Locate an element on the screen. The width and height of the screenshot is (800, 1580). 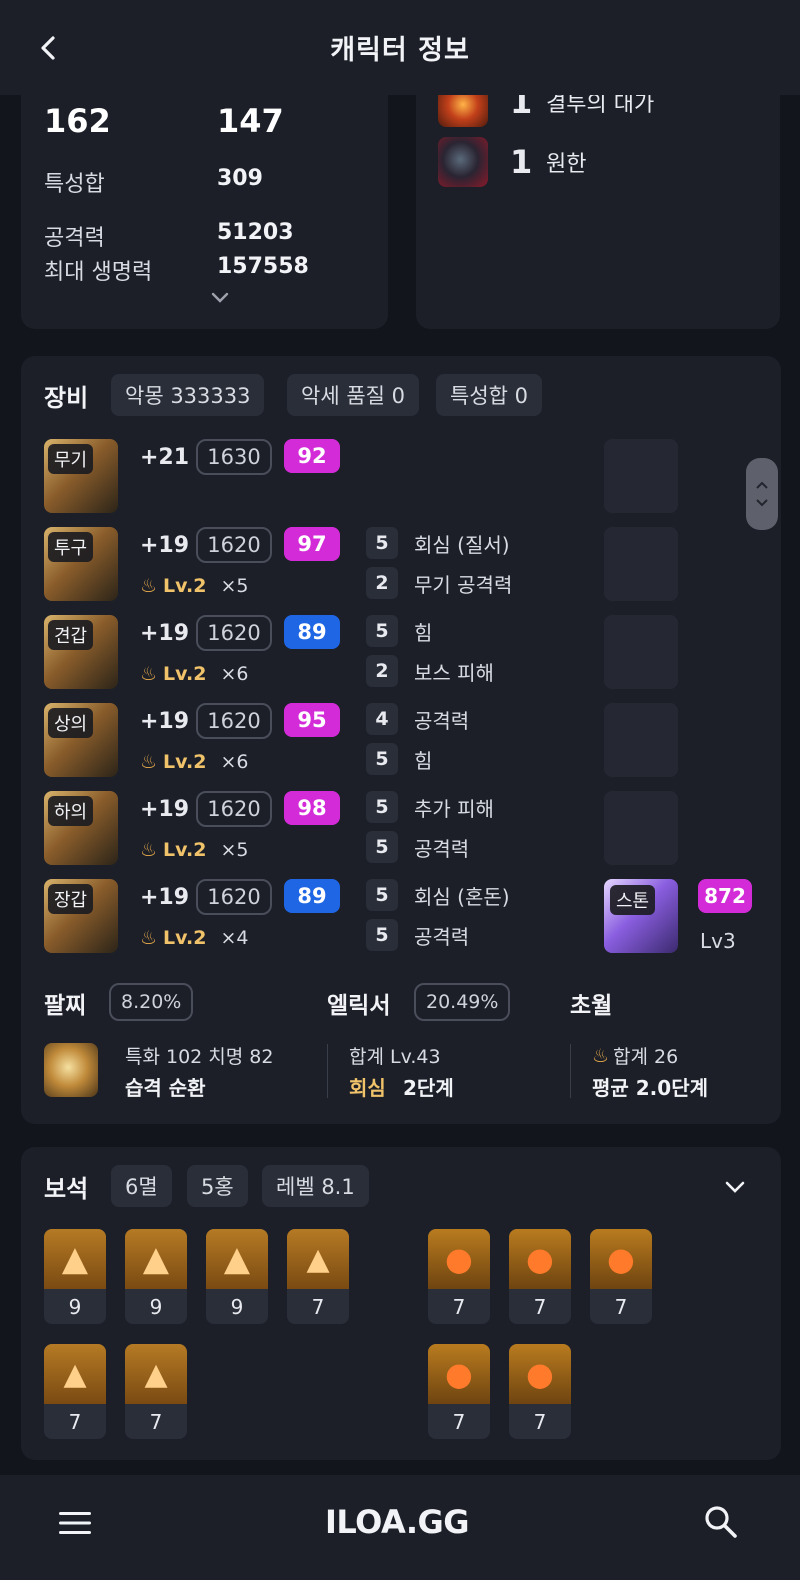
gems-title: 보석 is located at coordinates (66, 1189).